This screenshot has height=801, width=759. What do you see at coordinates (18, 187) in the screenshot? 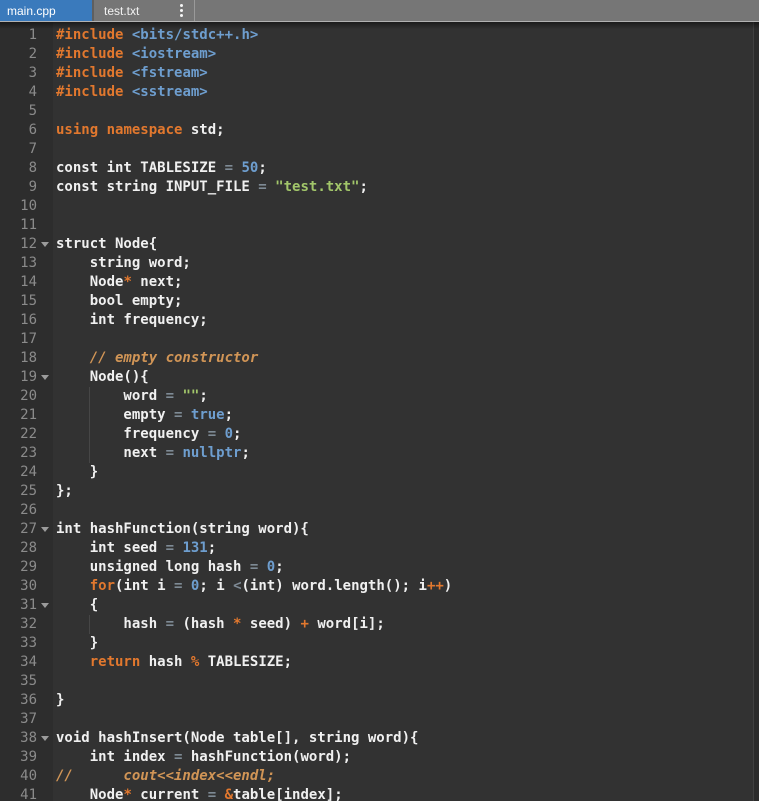
I see `line-number: 9` at bounding box center [18, 187].